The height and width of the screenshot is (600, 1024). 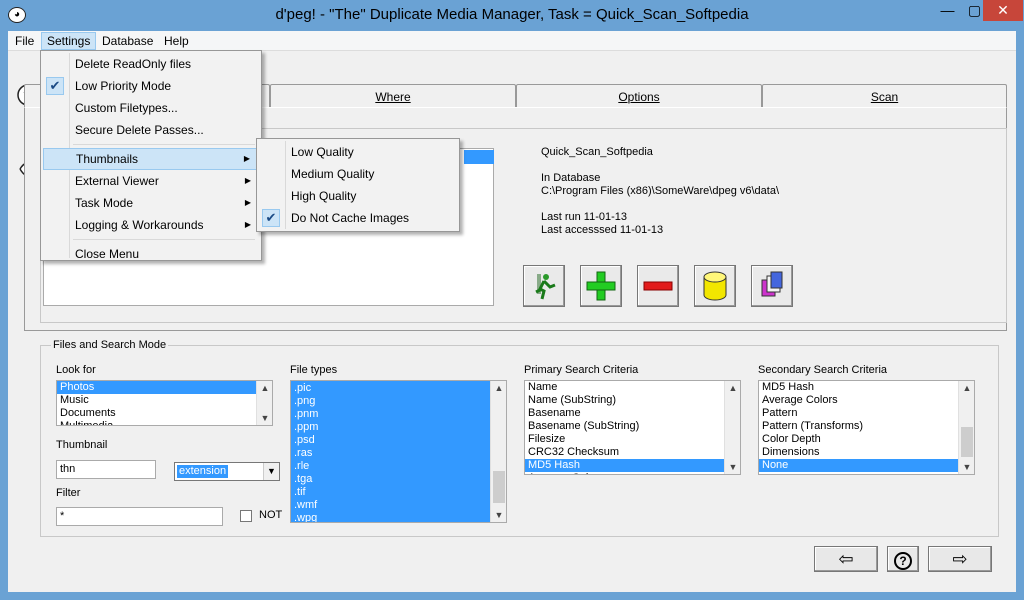 What do you see at coordinates (69, 41) in the screenshot?
I see `menu-settings: Settings` at bounding box center [69, 41].